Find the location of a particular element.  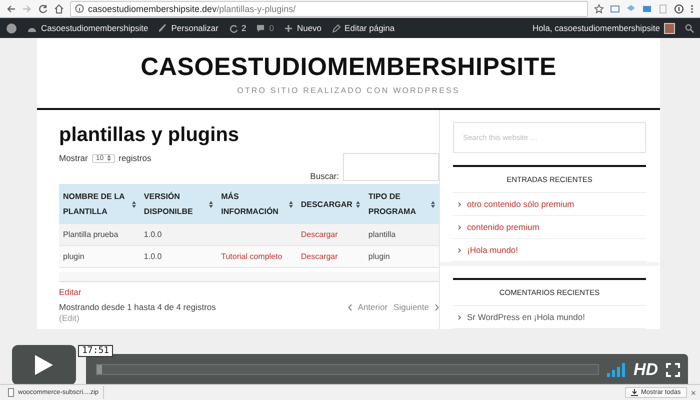

updates-link: 2 is located at coordinates (237, 28).